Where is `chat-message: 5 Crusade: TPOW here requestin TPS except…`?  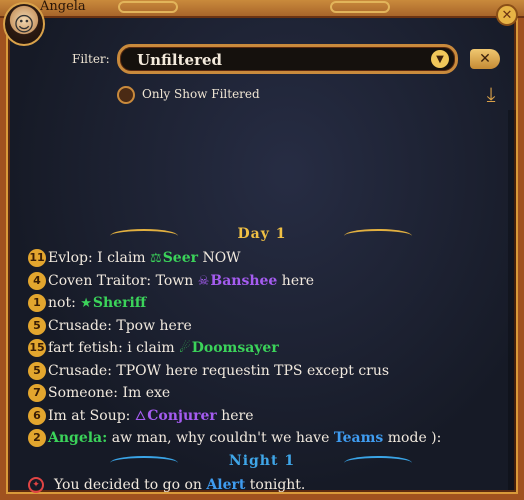
chat-message: 5 Crusade: TPOW here requestin TPS except… is located at coordinates (208, 371).